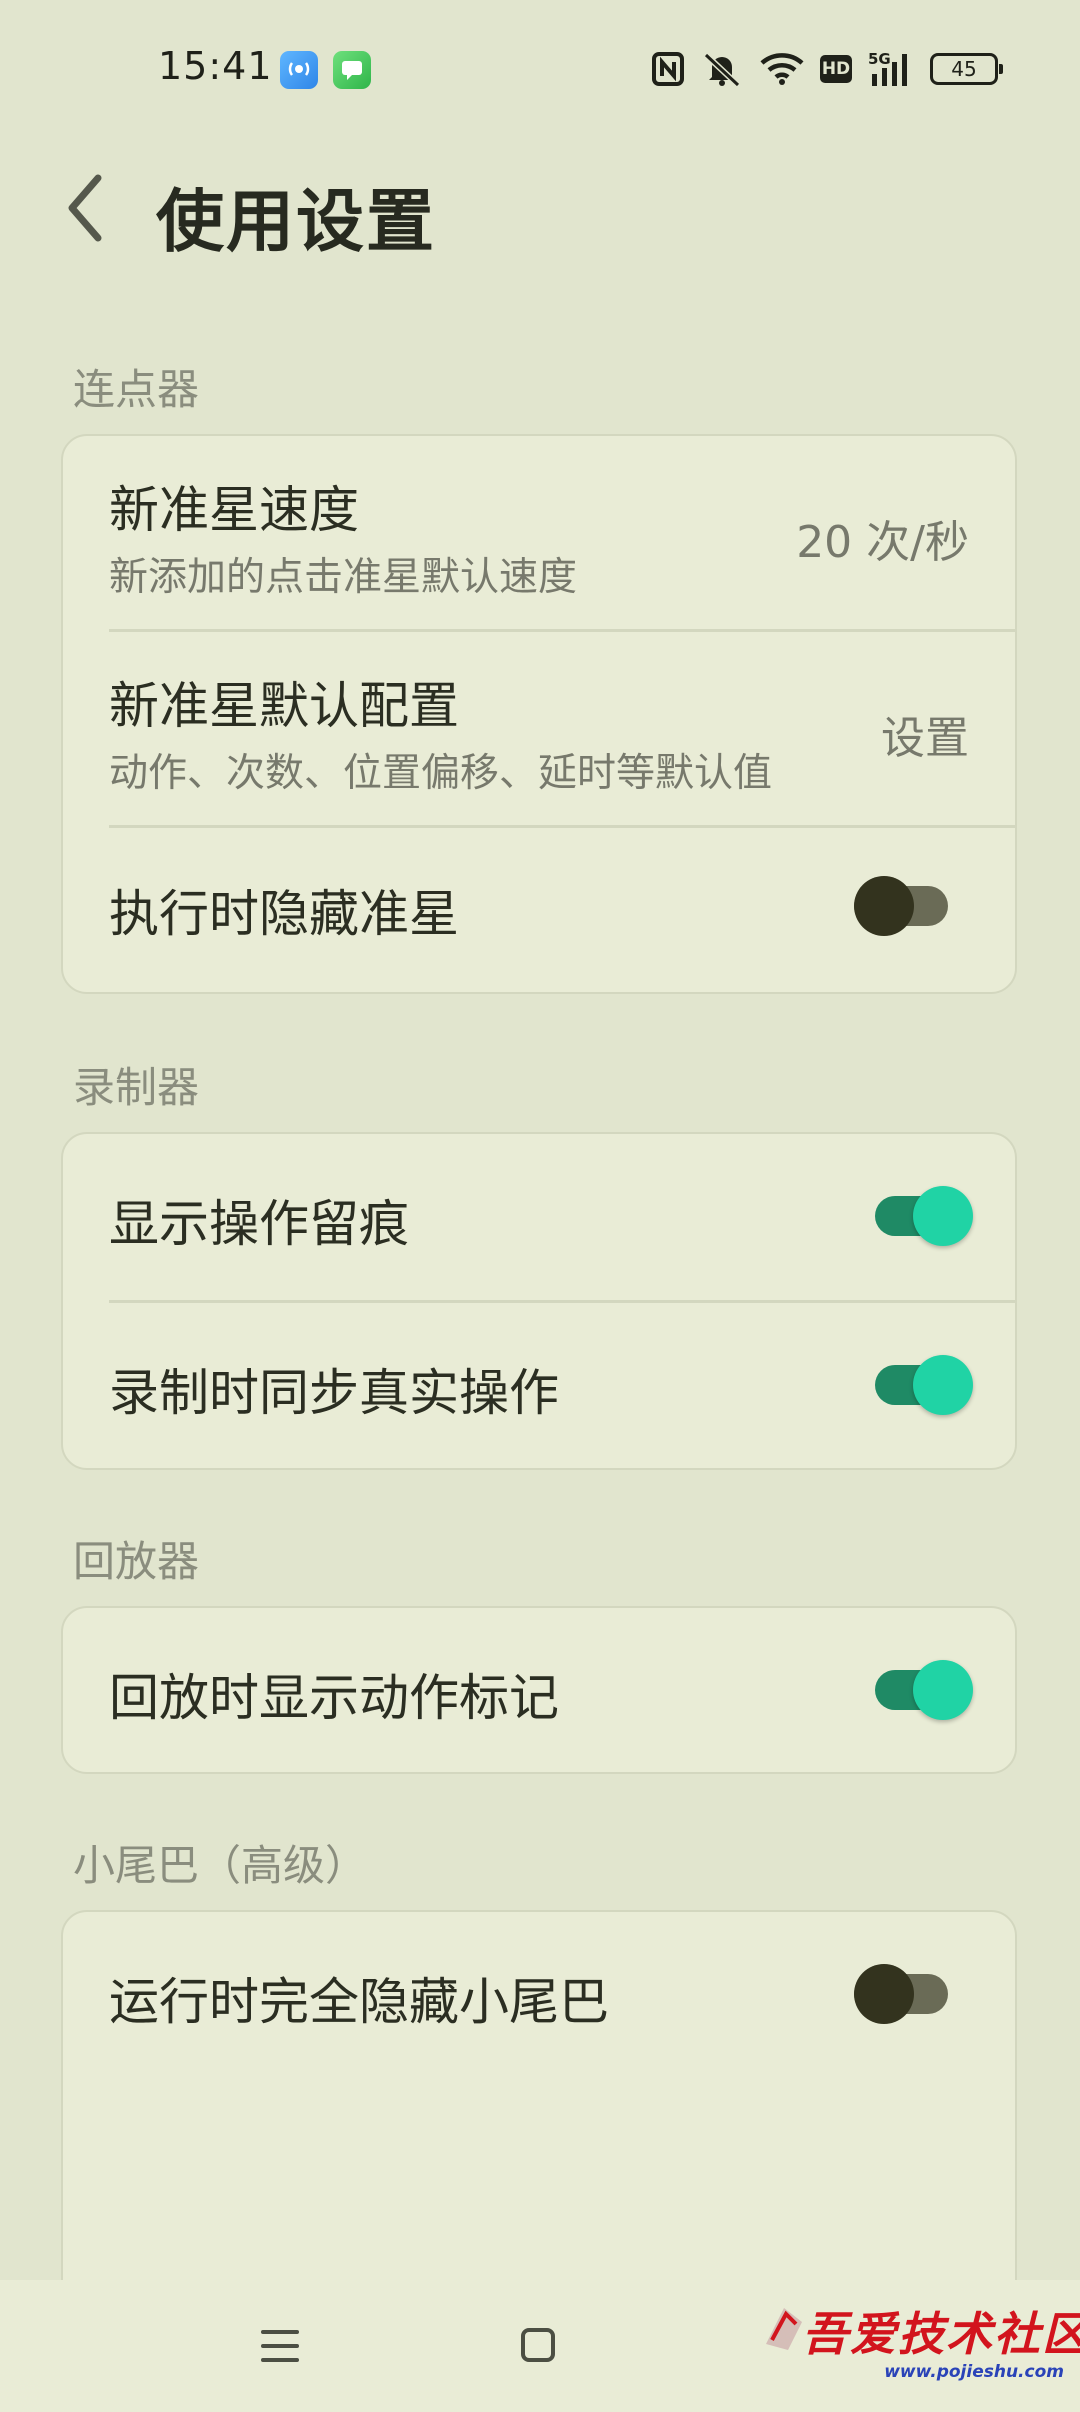  What do you see at coordinates (352, 70) in the screenshot?
I see `message-app-icon` at bounding box center [352, 70].